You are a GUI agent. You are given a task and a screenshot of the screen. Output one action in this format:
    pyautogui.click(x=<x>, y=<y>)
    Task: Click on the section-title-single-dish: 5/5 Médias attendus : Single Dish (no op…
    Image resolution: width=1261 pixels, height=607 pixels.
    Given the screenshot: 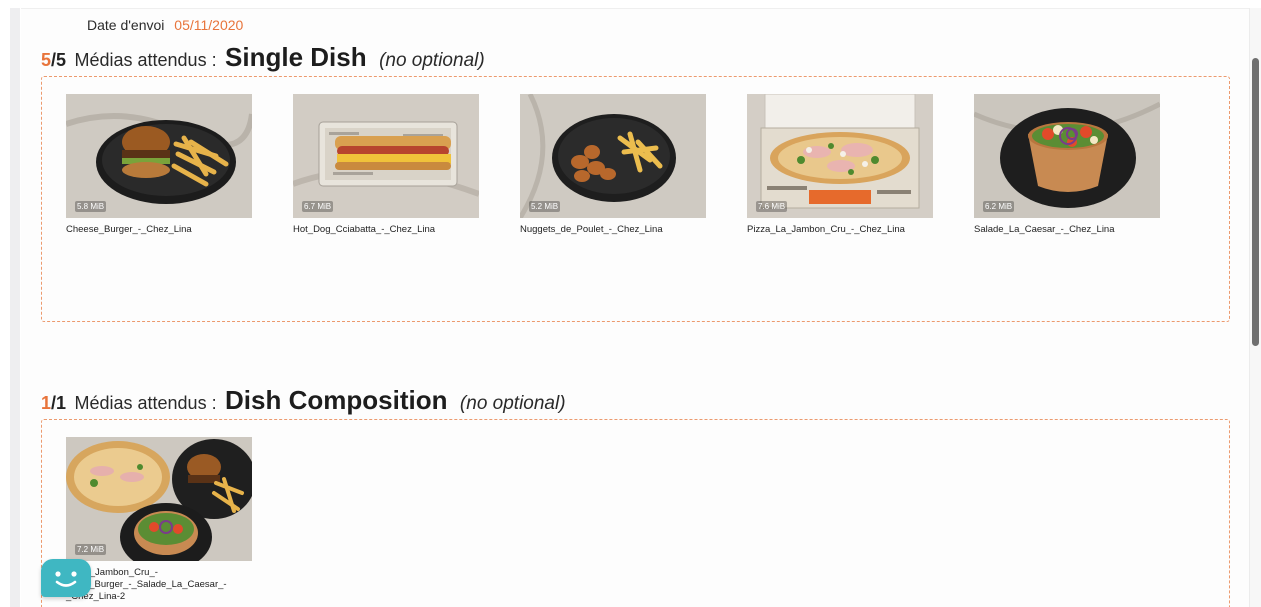 What is the action you would take?
    pyautogui.click(x=263, y=57)
    